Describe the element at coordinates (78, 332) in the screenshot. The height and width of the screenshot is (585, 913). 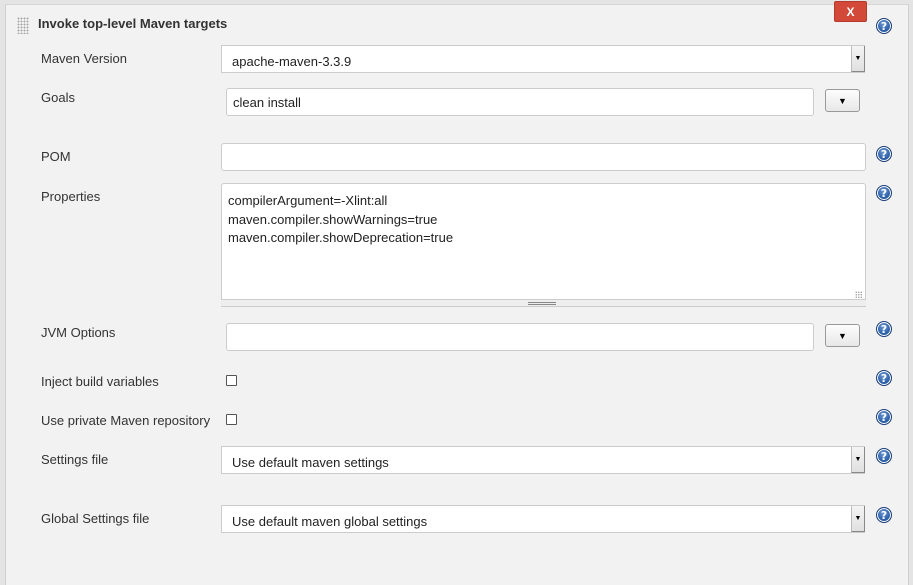
I see `jvm-options-label: JVM Options` at that location.